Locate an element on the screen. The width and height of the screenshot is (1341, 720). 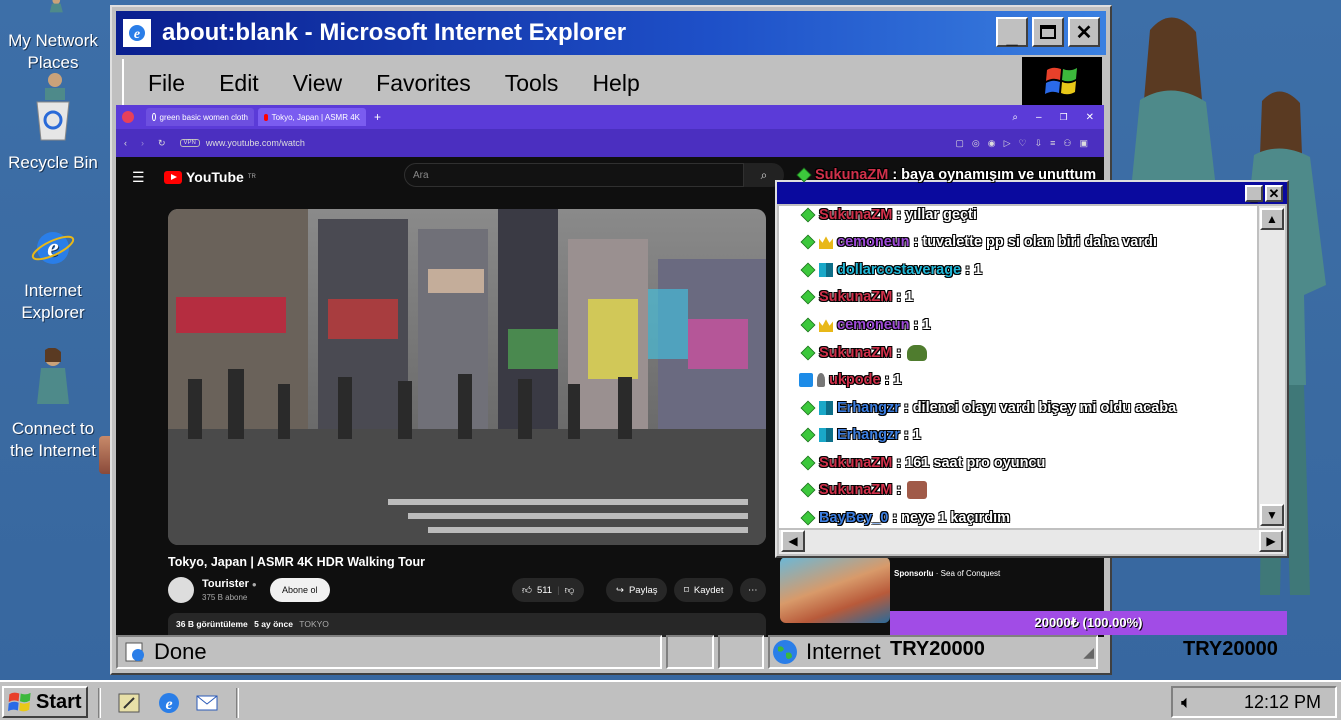
thumbs-up-icon: 👍︎ is located at coordinates (527, 590).